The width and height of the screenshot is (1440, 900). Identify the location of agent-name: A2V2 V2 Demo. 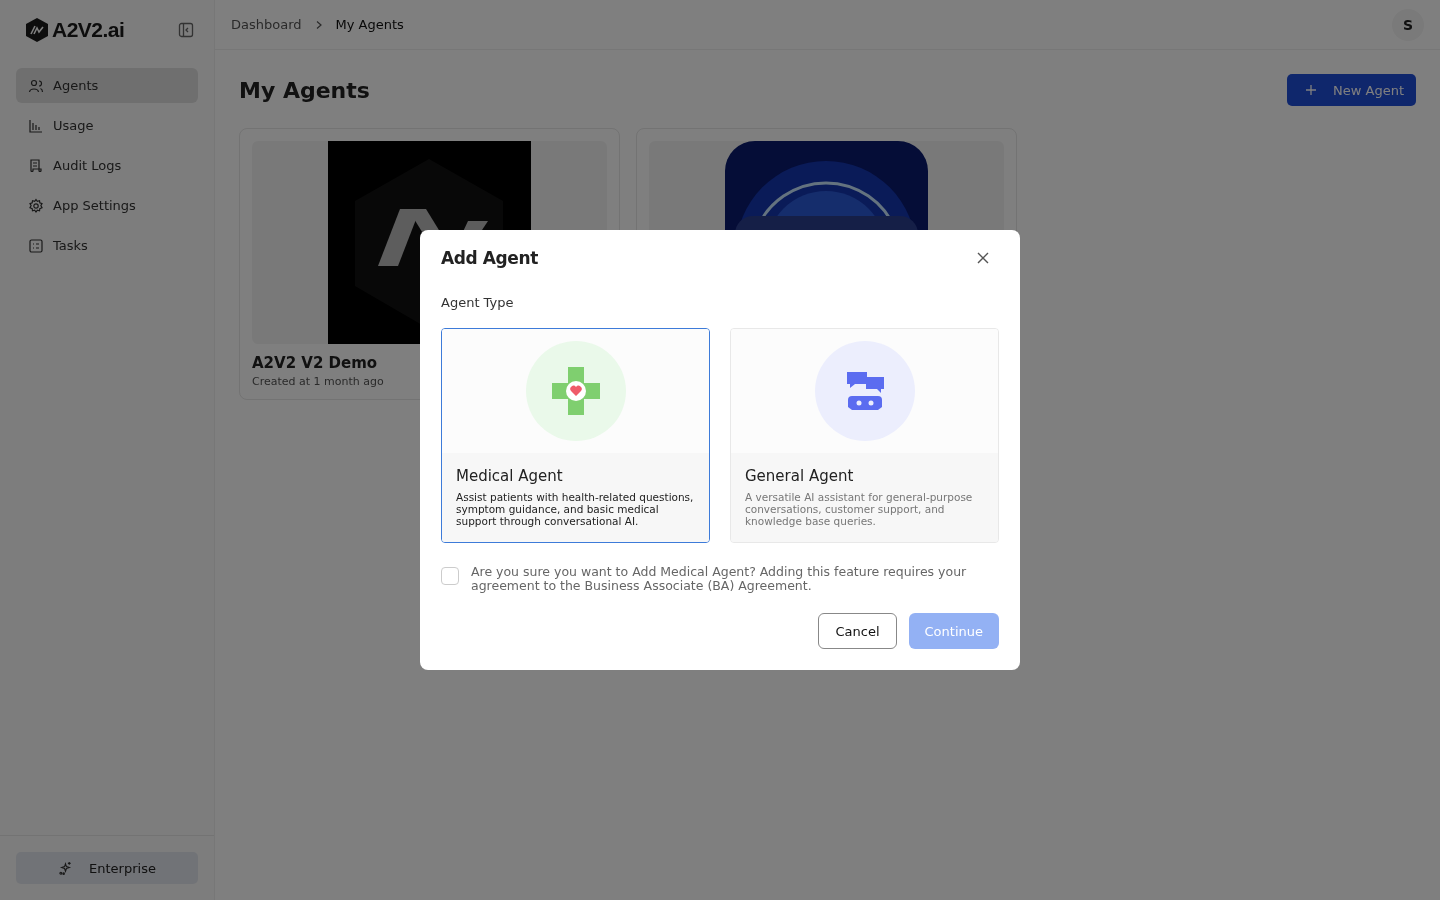
(315, 363).